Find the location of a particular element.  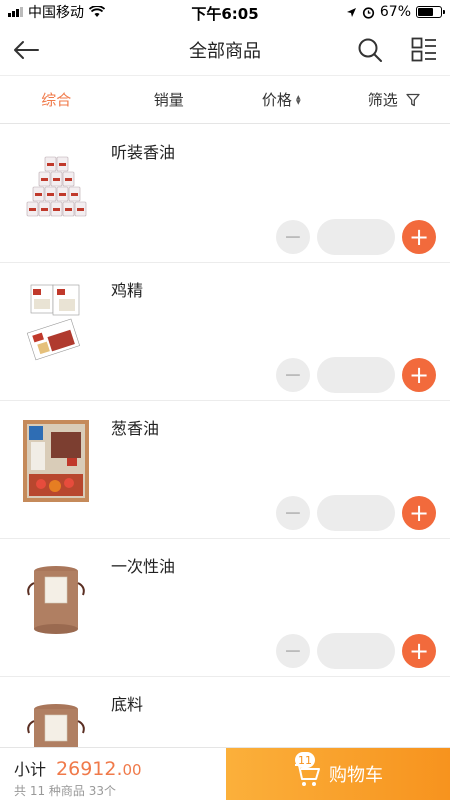

product-name: 一次性油 is located at coordinates (143, 565).